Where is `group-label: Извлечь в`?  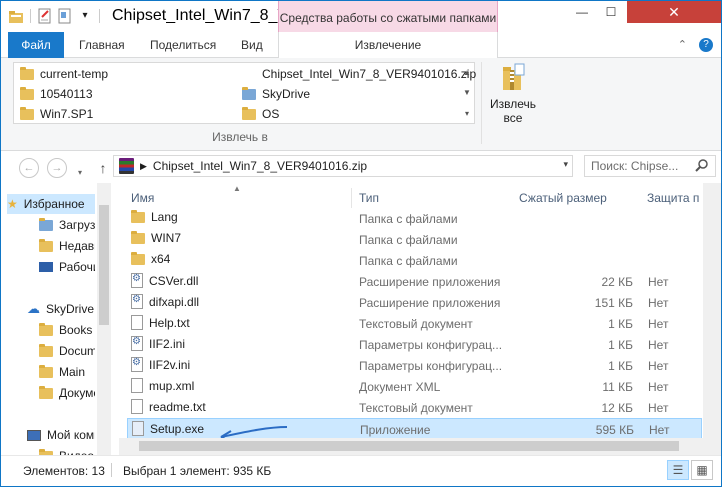 group-label: Извлечь в is located at coordinates (240, 137).